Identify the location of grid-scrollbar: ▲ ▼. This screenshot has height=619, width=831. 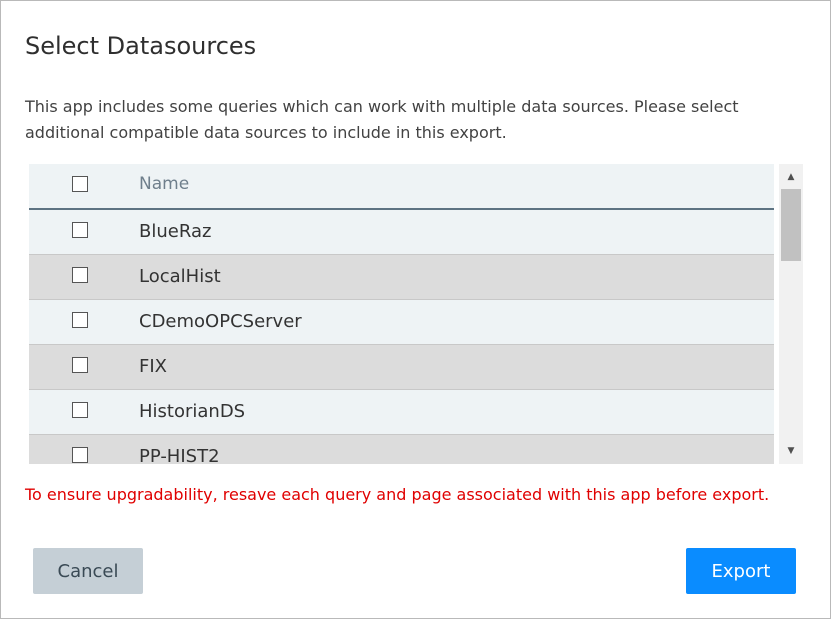
(791, 314).